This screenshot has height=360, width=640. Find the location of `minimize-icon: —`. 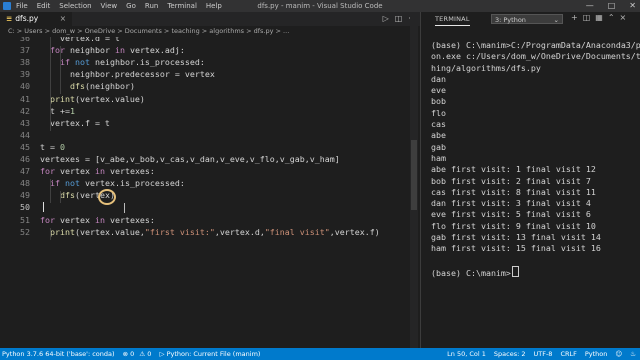

minimize-icon: — is located at coordinates (590, 6).